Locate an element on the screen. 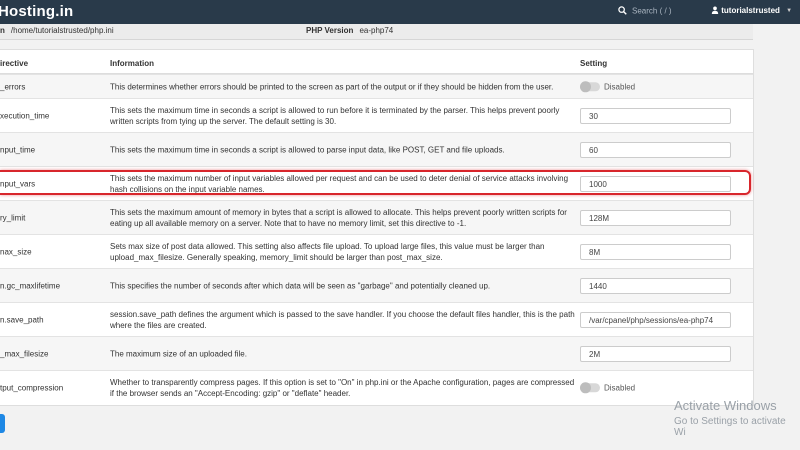 The image size is (800, 450). file-path-label: n is located at coordinates (2, 30).